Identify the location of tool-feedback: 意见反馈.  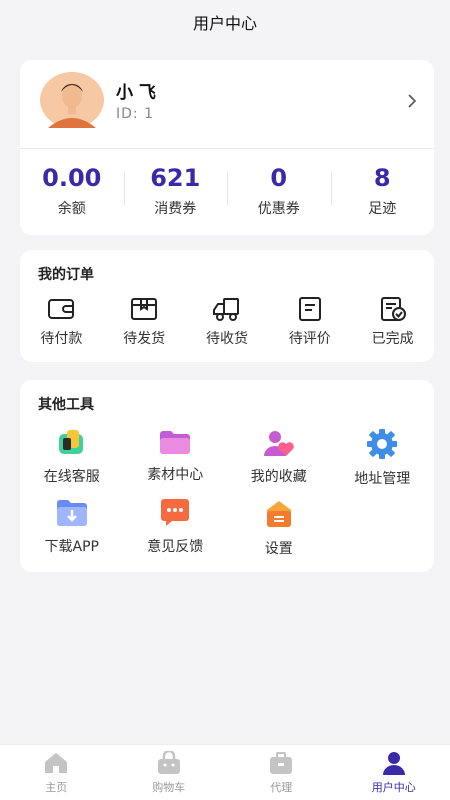
(176, 533).